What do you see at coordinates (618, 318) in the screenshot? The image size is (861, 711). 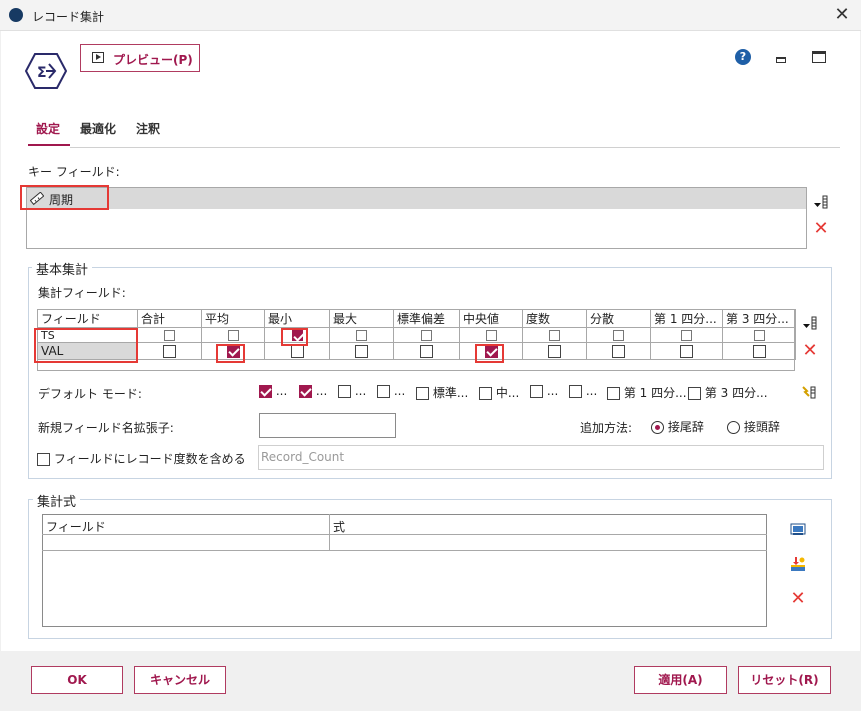 I see `col-header-variance: 分散` at bounding box center [618, 318].